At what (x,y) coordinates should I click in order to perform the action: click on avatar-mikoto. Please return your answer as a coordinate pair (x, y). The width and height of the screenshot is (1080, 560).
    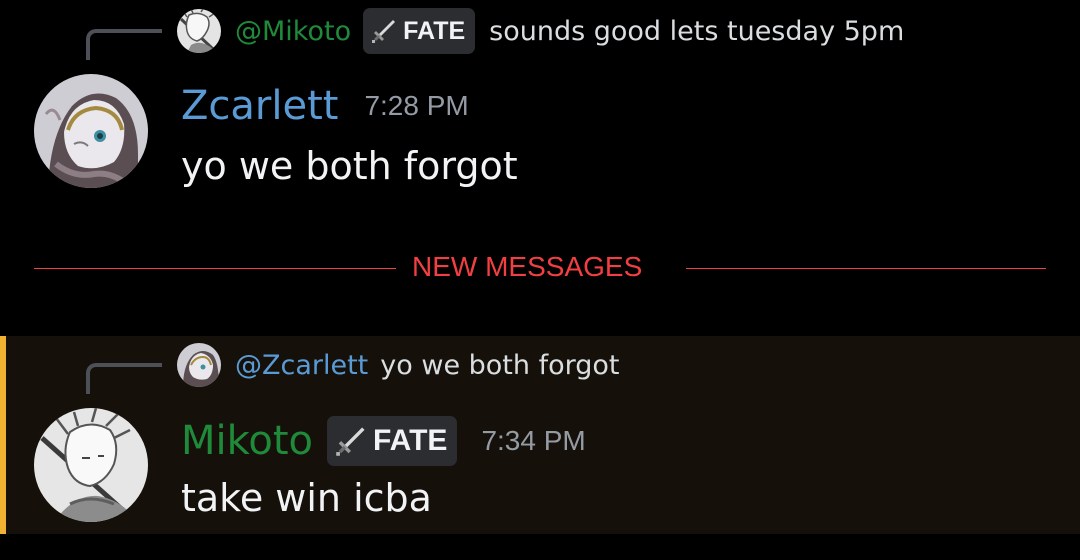
    Looking at the image, I should click on (91, 465).